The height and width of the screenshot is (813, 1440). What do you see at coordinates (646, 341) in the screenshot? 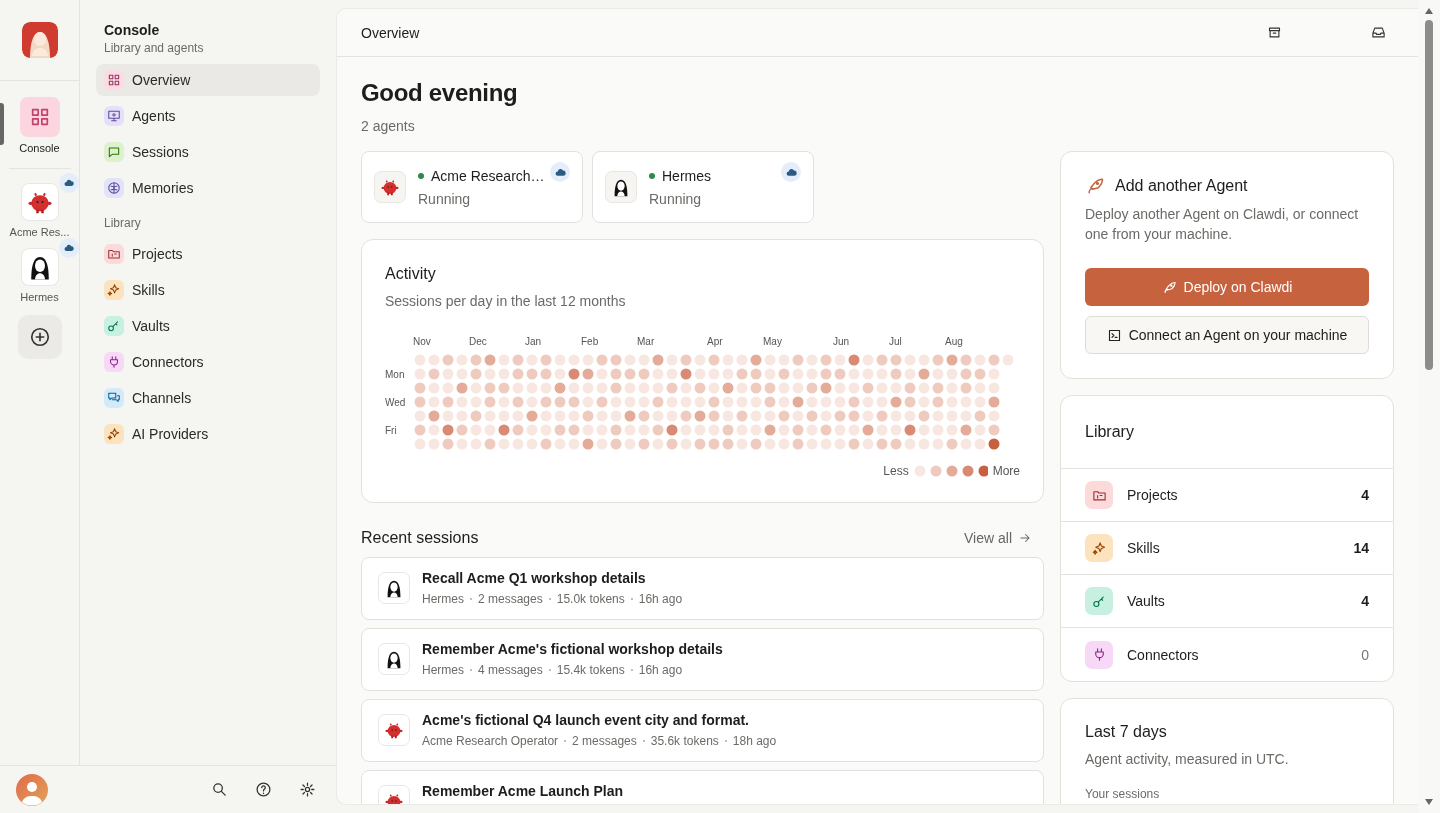
I see `month-label: Mar` at bounding box center [646, 341].